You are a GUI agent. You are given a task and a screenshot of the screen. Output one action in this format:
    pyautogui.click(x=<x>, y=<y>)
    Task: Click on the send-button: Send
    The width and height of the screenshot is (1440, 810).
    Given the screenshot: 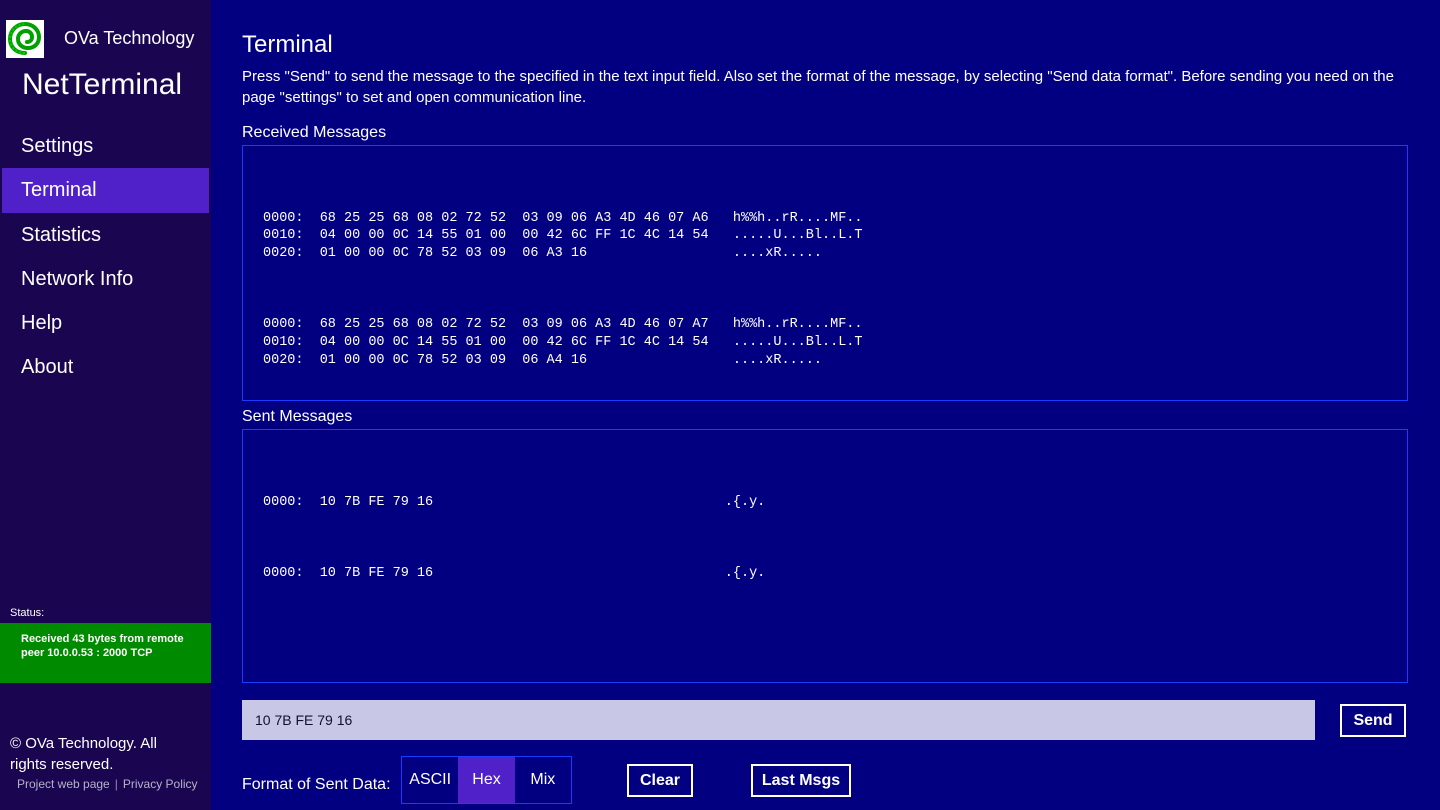 What is the action you would take?
    pyautogui.click(x=1373, y=720)
    